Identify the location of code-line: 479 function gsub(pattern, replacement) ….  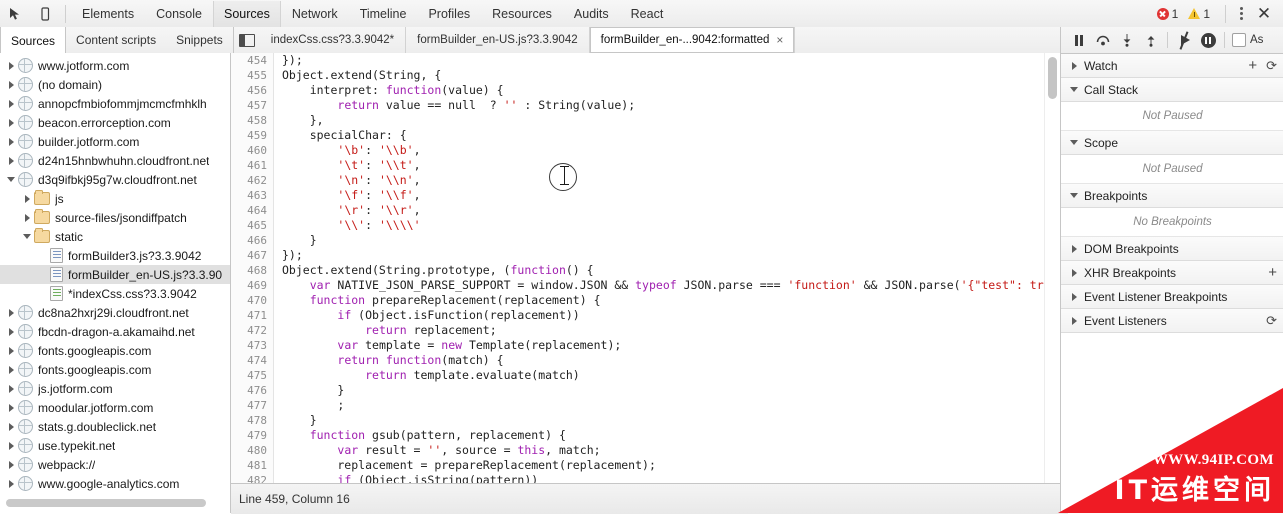
(645, 435).